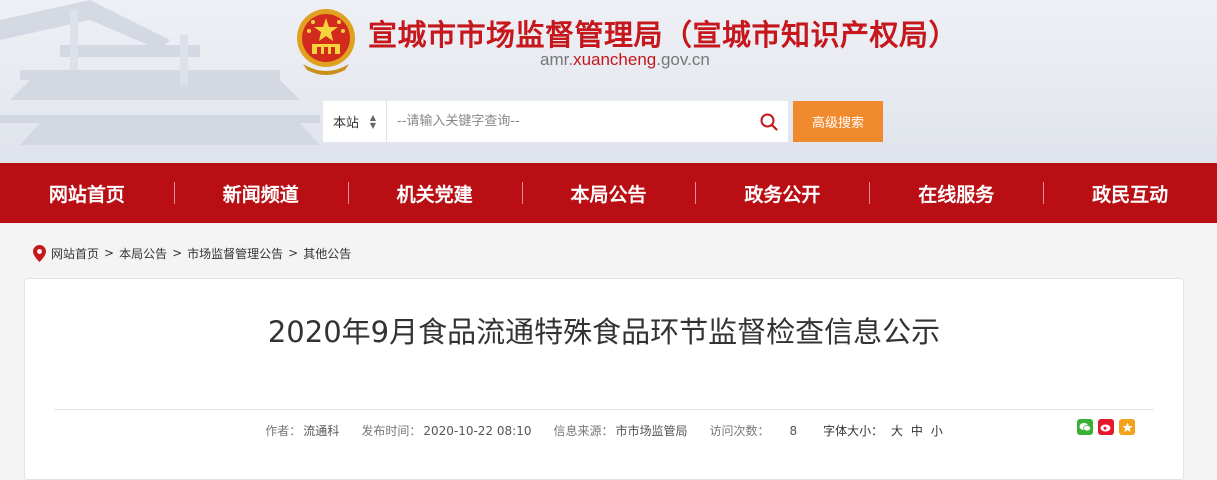 The height and width of the screenshot is (480, 1217). Describe the element at coordinates (937, 431) in the screenshot. I see `font-size-small: 小` at that location.